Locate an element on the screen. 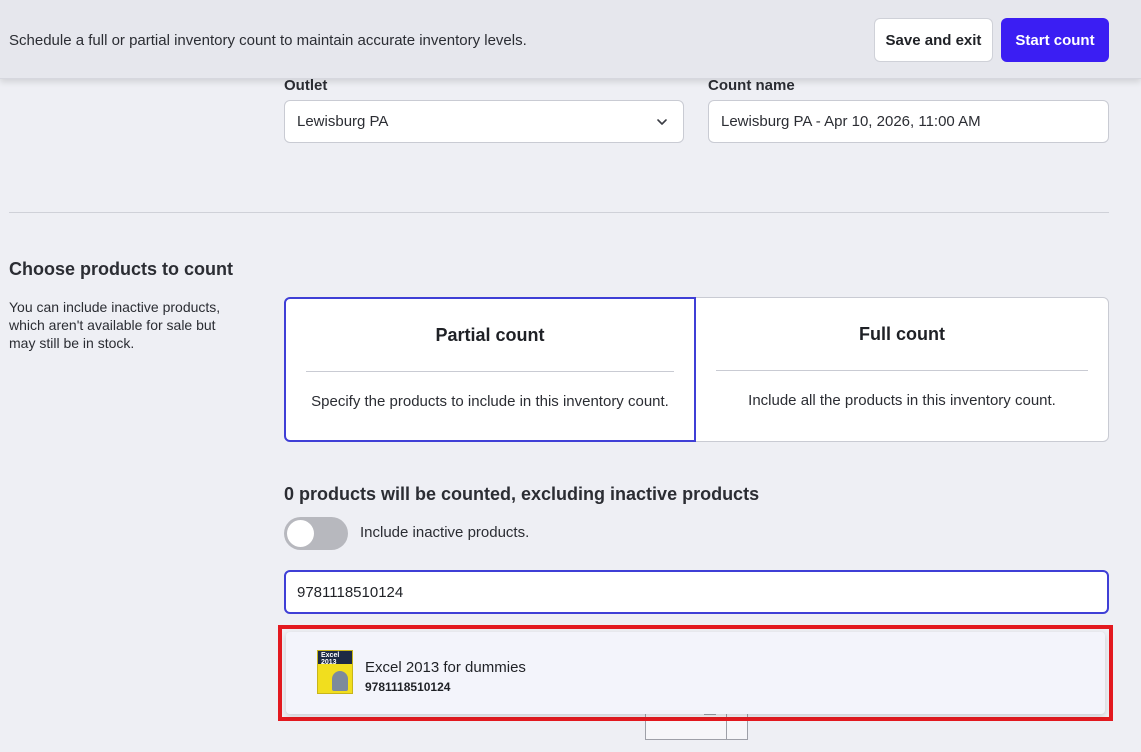  outlet-value: Lewisburg PA is located at coordinates (343, 121).